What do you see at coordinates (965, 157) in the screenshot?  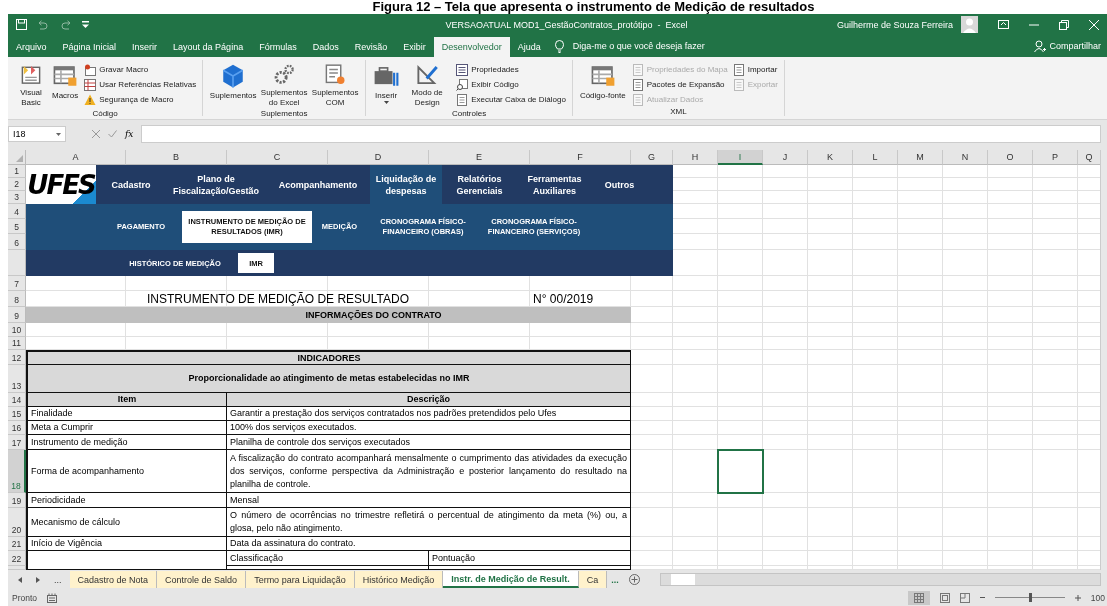 I see `column-header: N` at bounding box center [965, 157].